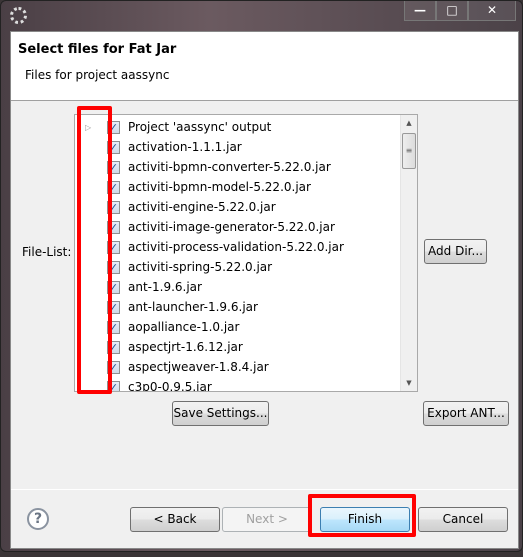 The image size is (523, 557). What do you see at coordinates (362, 515) in the screenshot?
I see `finish-button-highlight` at bounding box center [362, 515].